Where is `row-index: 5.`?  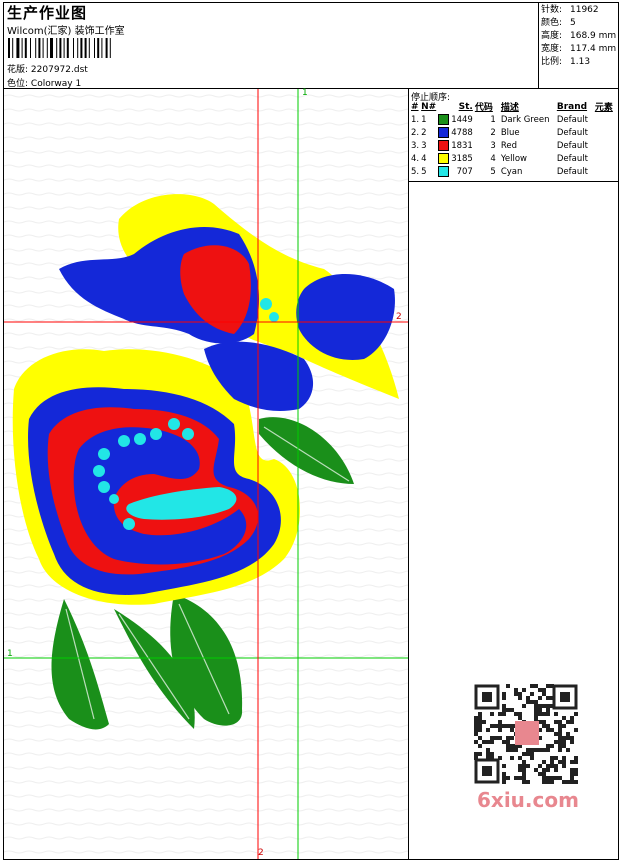
row-index: 5. is located at coordinates (415, 171).